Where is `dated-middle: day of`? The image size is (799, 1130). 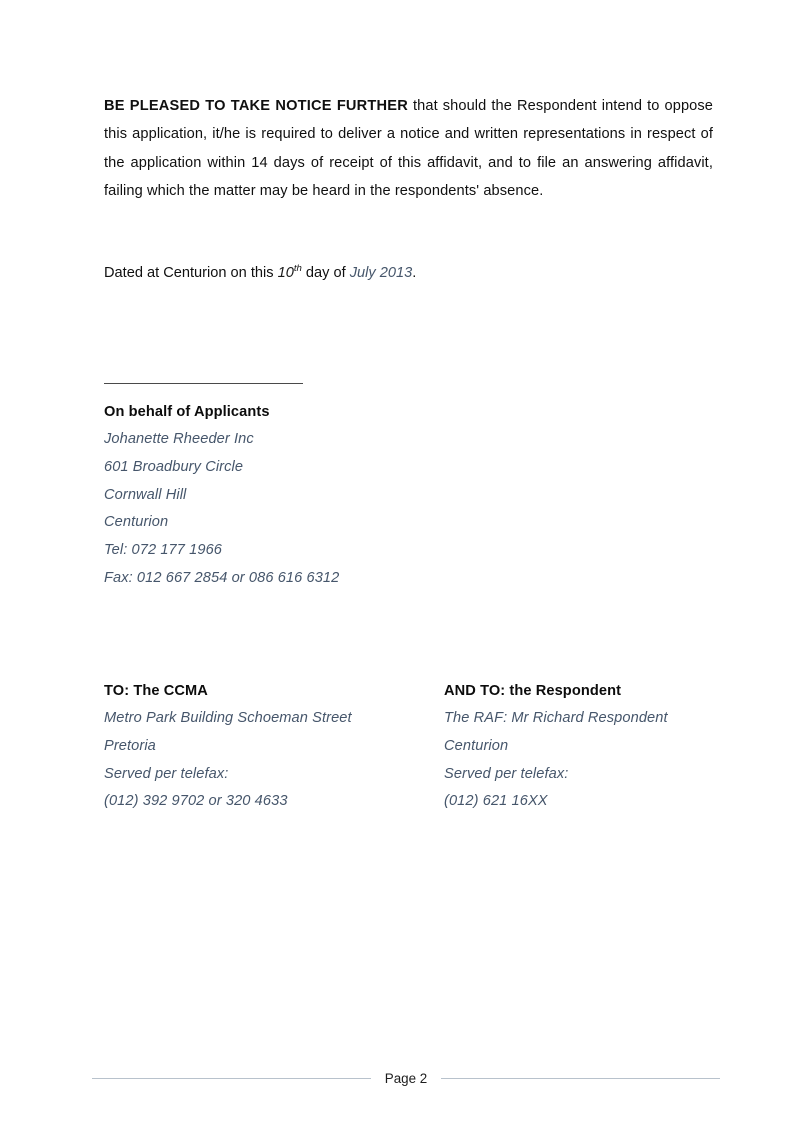
dated-middle: day of is located at coordinates (325, 273).